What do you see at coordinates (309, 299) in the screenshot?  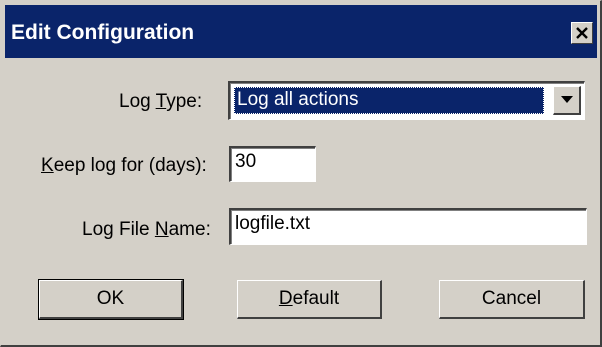 I see `default-button: Default` at bounding box center [309, 299].